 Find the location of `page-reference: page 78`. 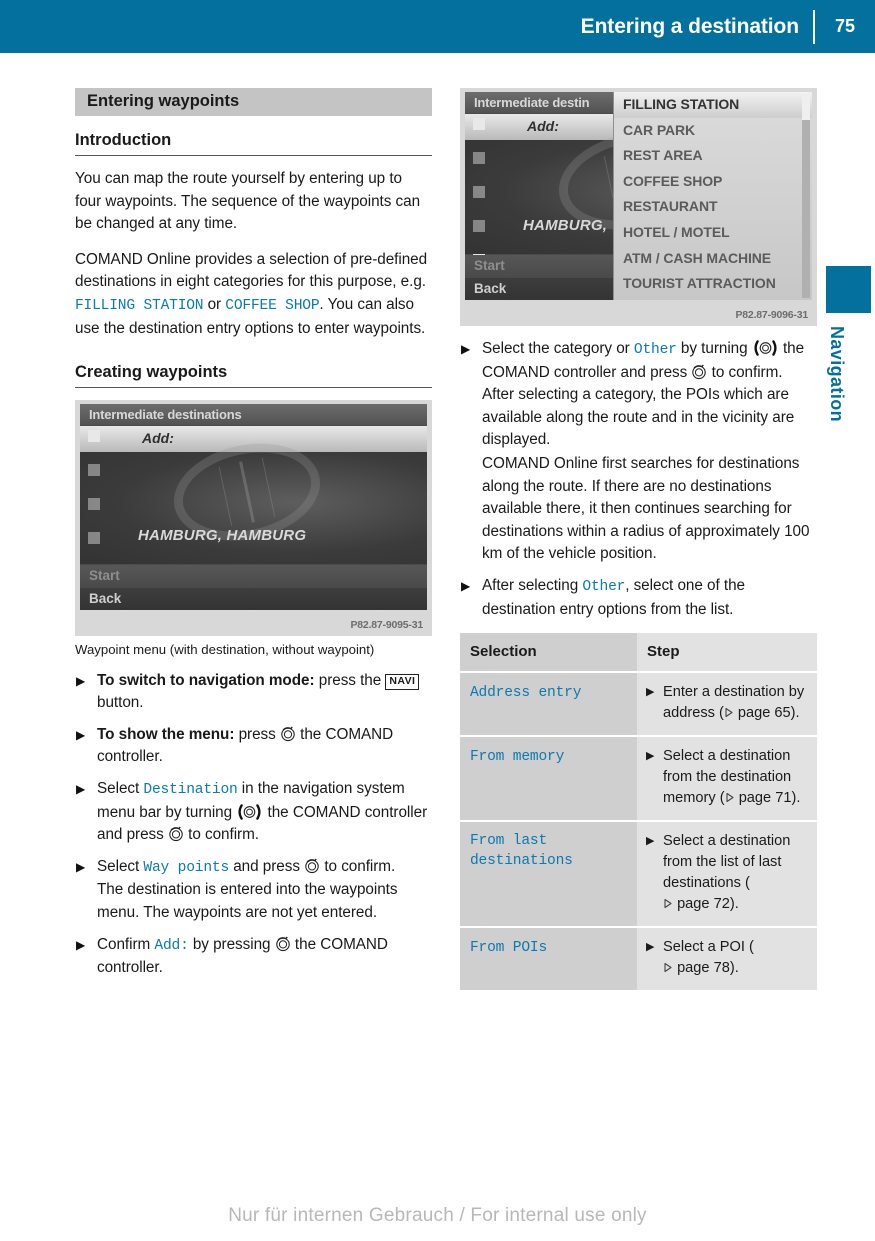

page-reference: page 78 is located at coordinates (696, 968).